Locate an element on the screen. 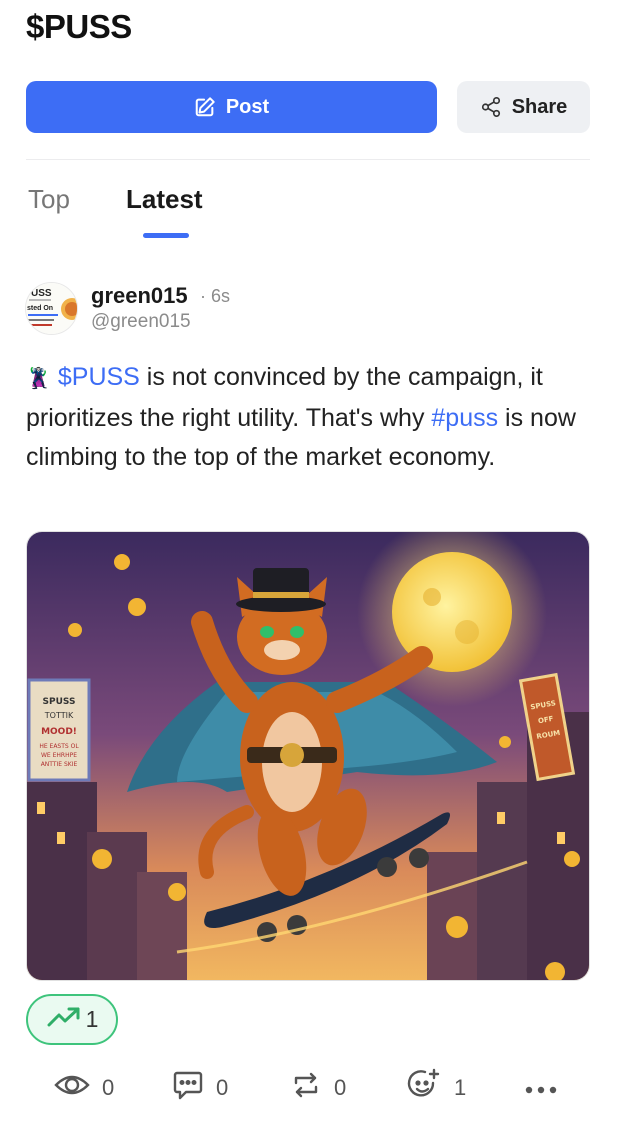 The image size is (640, 1132). sign-left-line2: TOTTIK is located at coordinates (59, 715).